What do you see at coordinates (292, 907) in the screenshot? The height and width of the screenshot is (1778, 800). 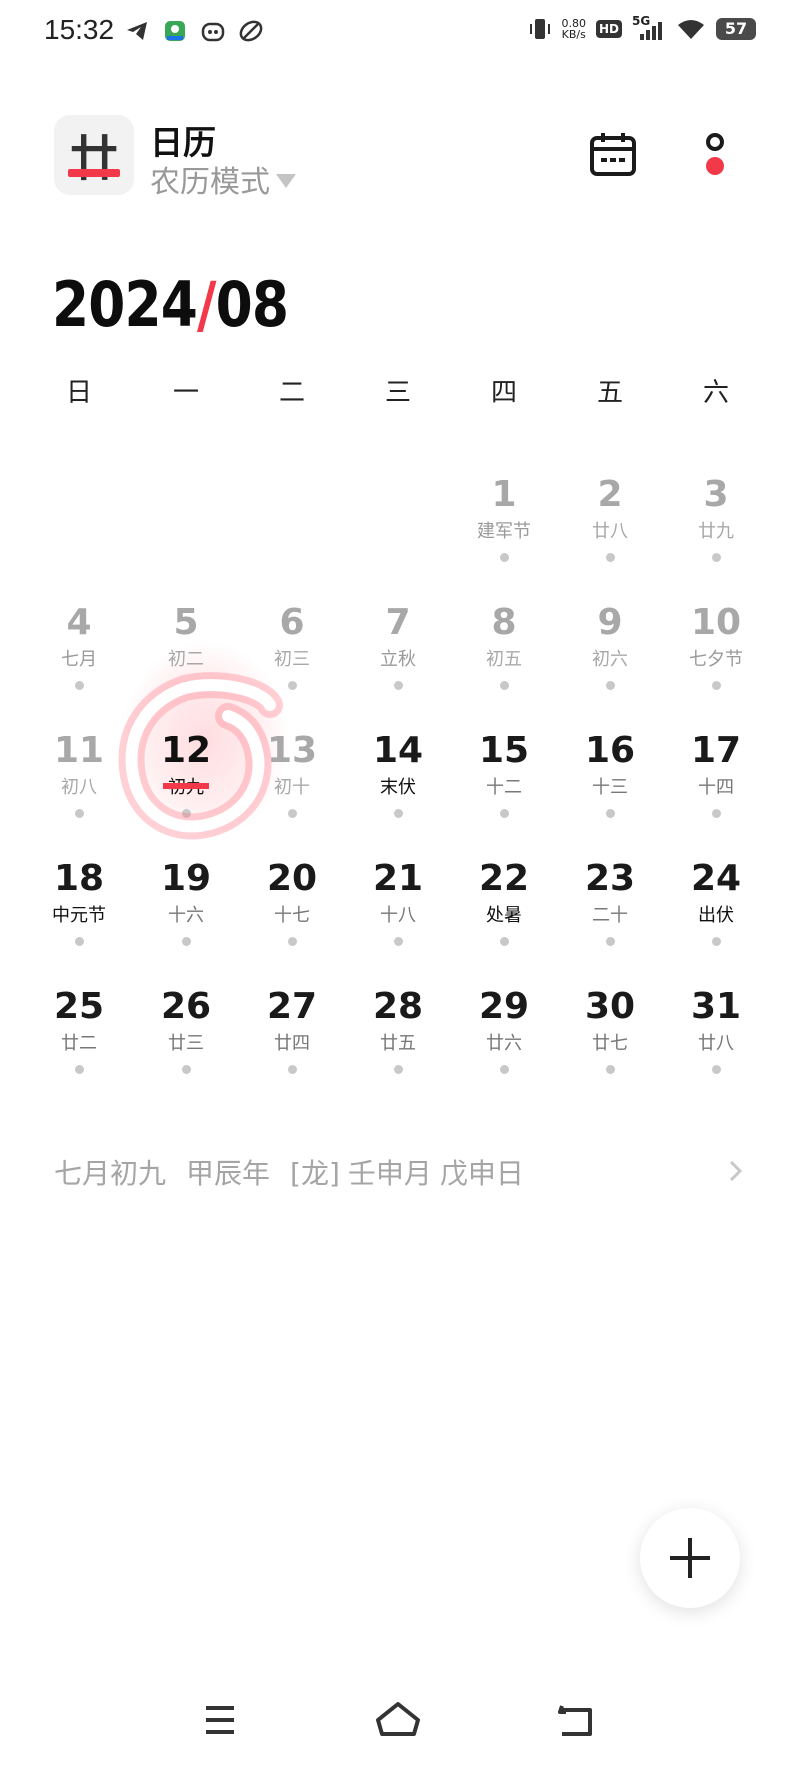 I see `day-cell-20: 20 十七` at bounding box center [292, 907].